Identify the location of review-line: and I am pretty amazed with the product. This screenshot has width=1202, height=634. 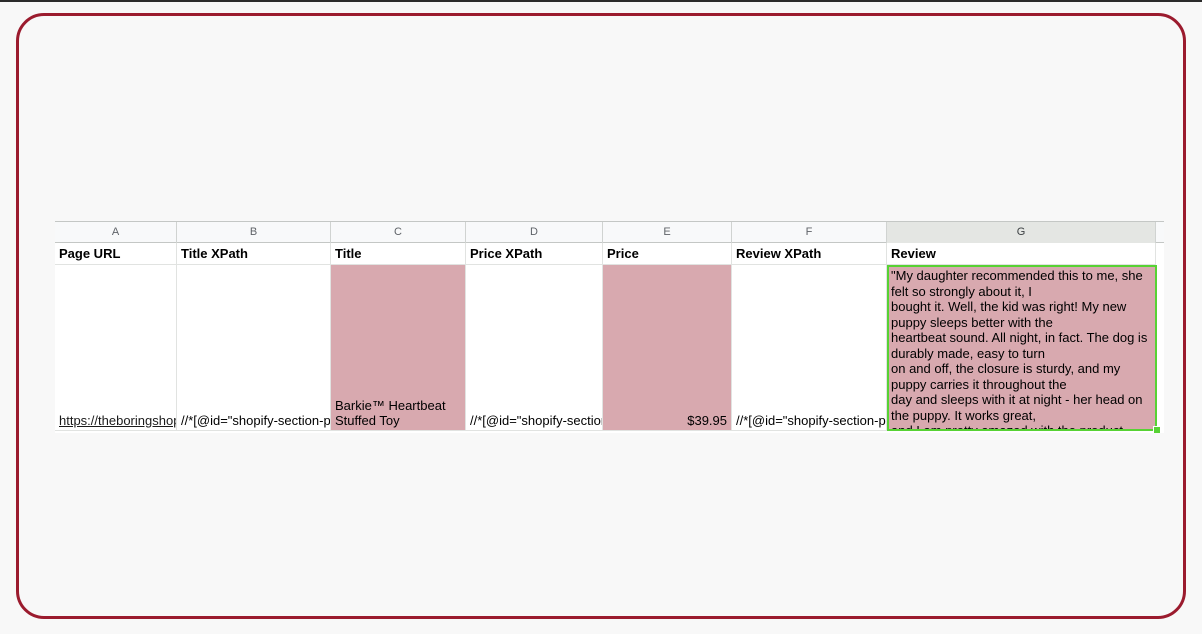
(1007, 427).